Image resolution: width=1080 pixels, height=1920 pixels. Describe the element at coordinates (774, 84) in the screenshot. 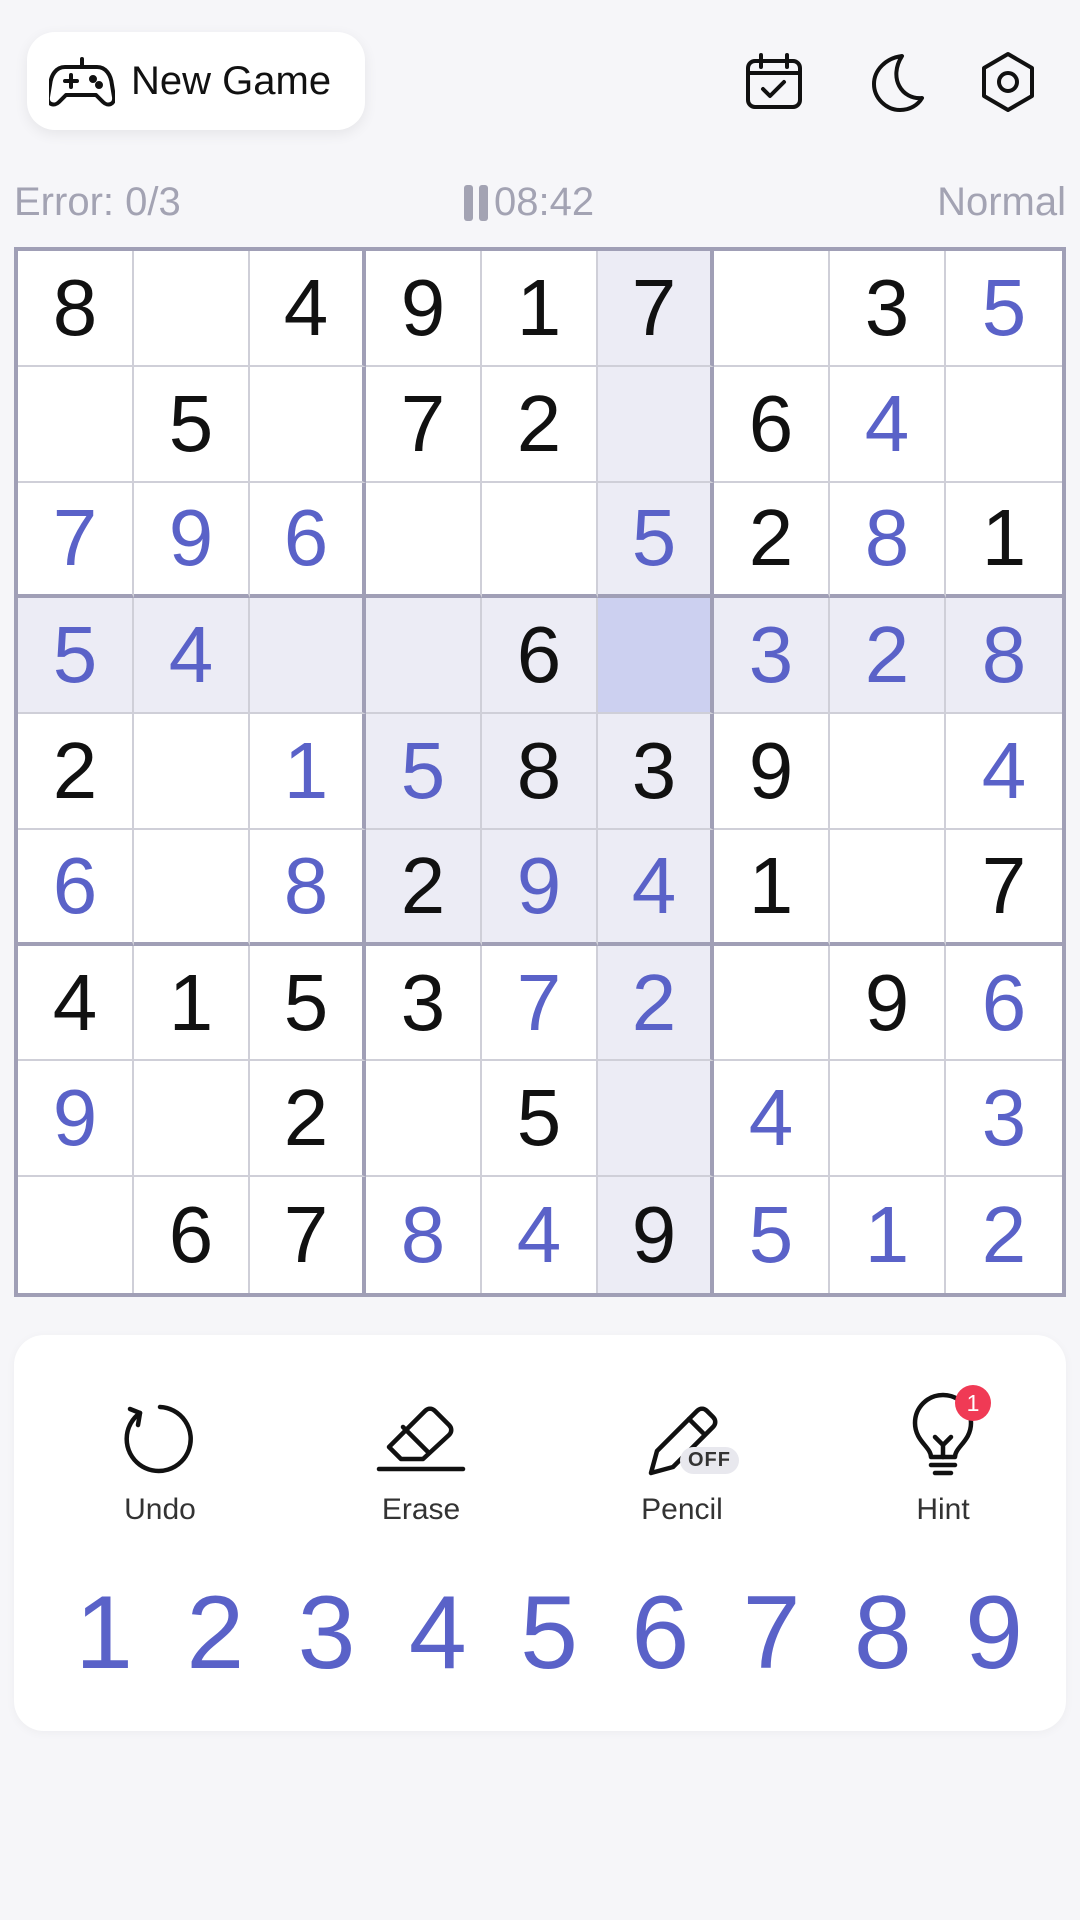

I see `daily-challenge-button` at that location.